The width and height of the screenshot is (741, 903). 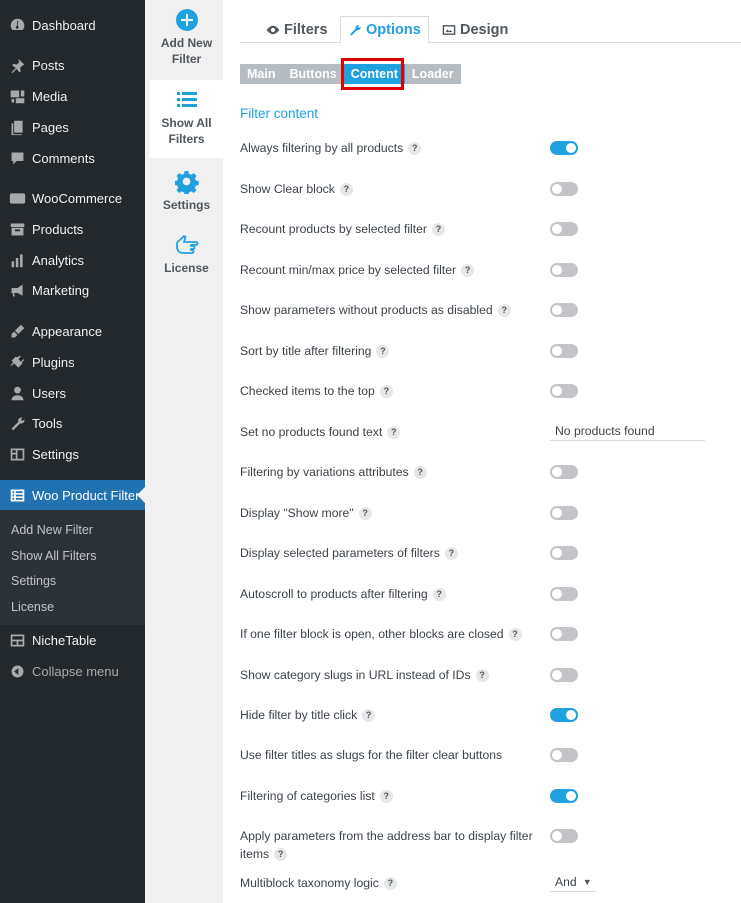 I want to click on menu-woo-product-filter: Woo Product Filter, so click(x=72, y=495).